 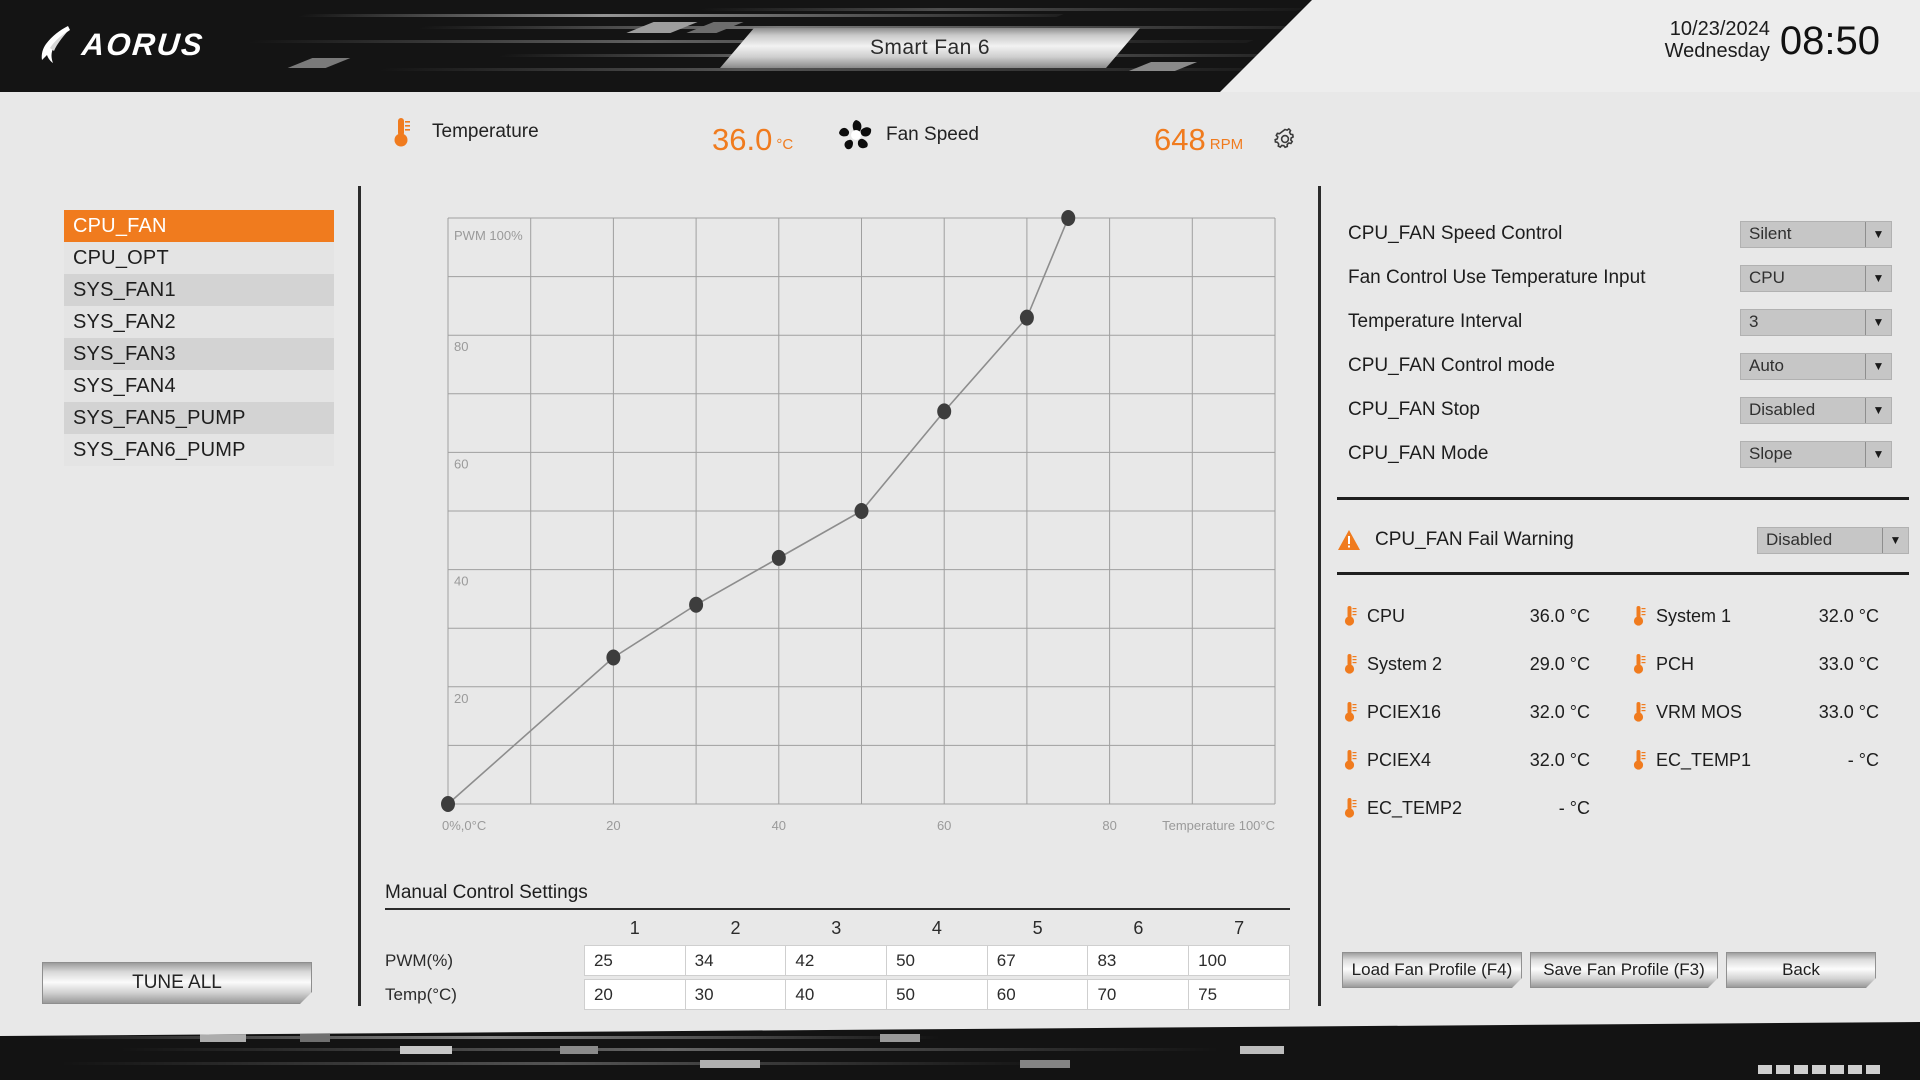 I want to click on fan-list-item-sys-fan2: SYS_FAN2, so click(x=199, y=322).